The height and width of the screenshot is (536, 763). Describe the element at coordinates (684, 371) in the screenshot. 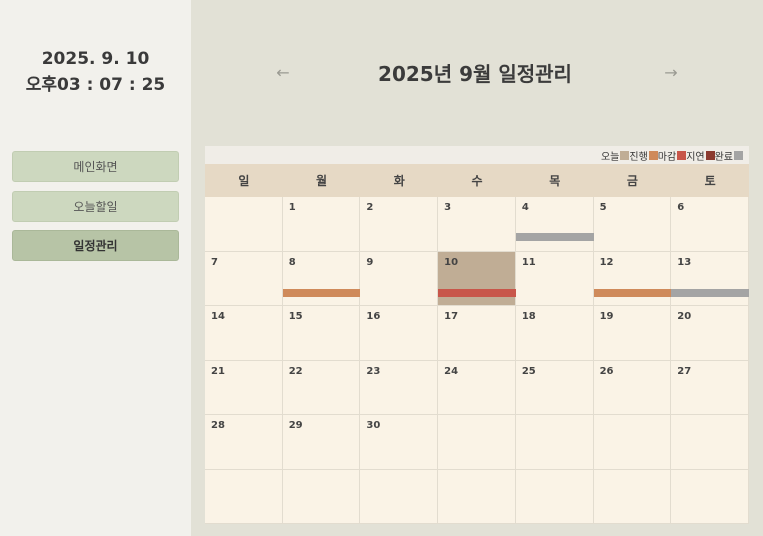

I see `day-number: 27` at that location.